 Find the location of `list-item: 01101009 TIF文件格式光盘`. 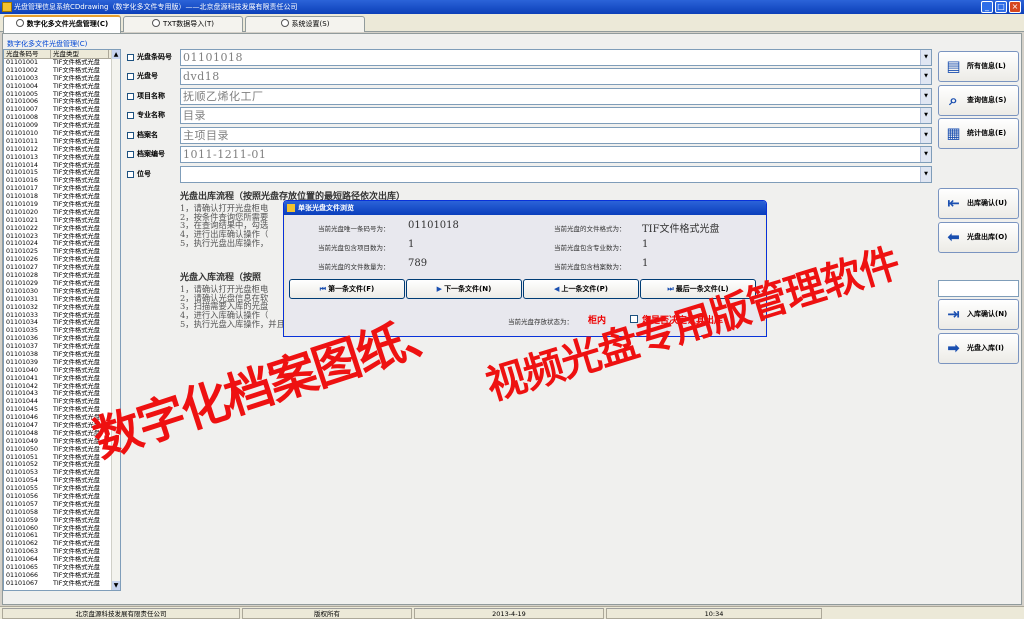

list-item: 01101009 TIF文件格式光盘 is located at coordinates (62, 126).